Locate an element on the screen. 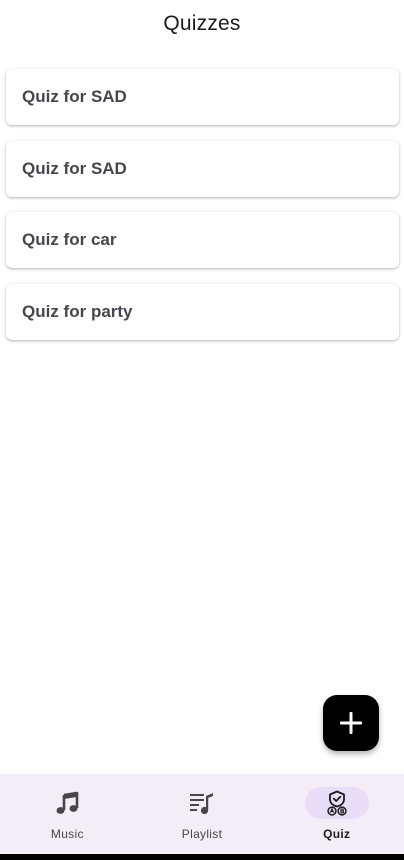 The width and height of the screenshot is (404, 860). page-title: Quizzes is located at coordinates (202, 23).